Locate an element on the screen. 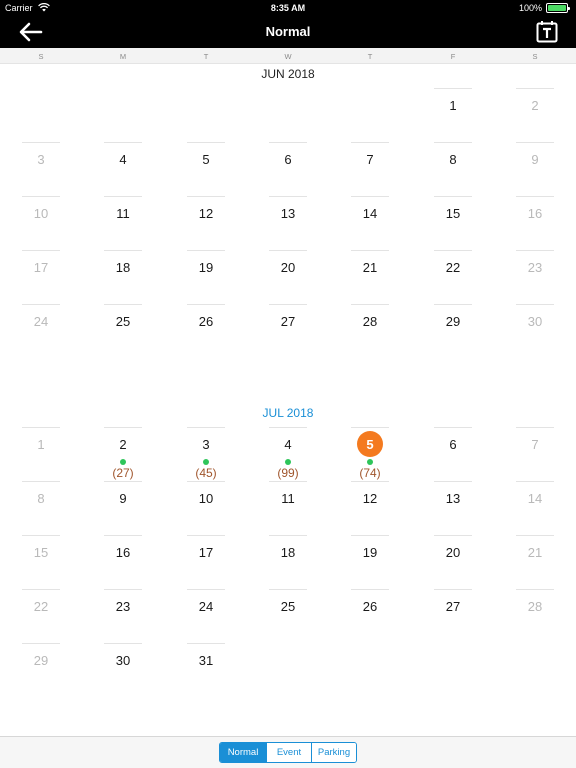 This screenshot has height=768, width=576. day-cell-jul-2018-6: 6 is located at coordinates (453, 444).